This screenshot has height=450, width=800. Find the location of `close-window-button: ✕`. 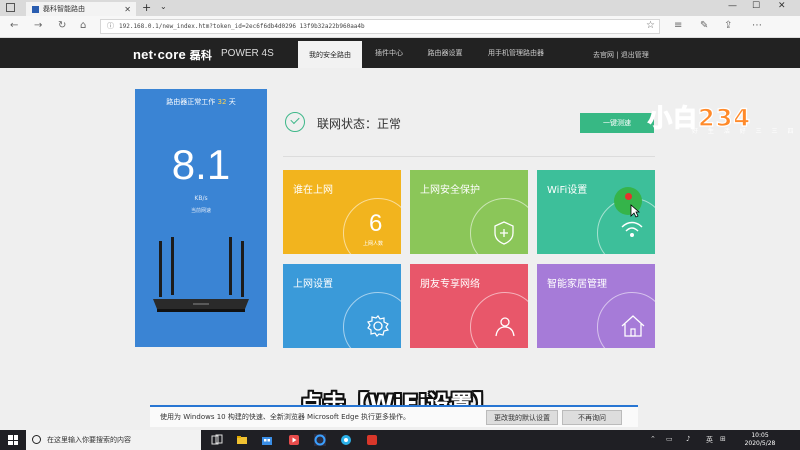

close-window-button: ✕ is located at coordinates (782, 6).